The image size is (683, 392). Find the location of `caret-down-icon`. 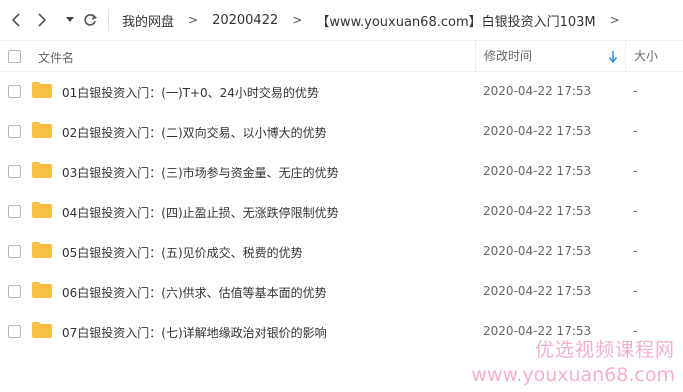

caret-down-icon is located at coordinates (70, 19).